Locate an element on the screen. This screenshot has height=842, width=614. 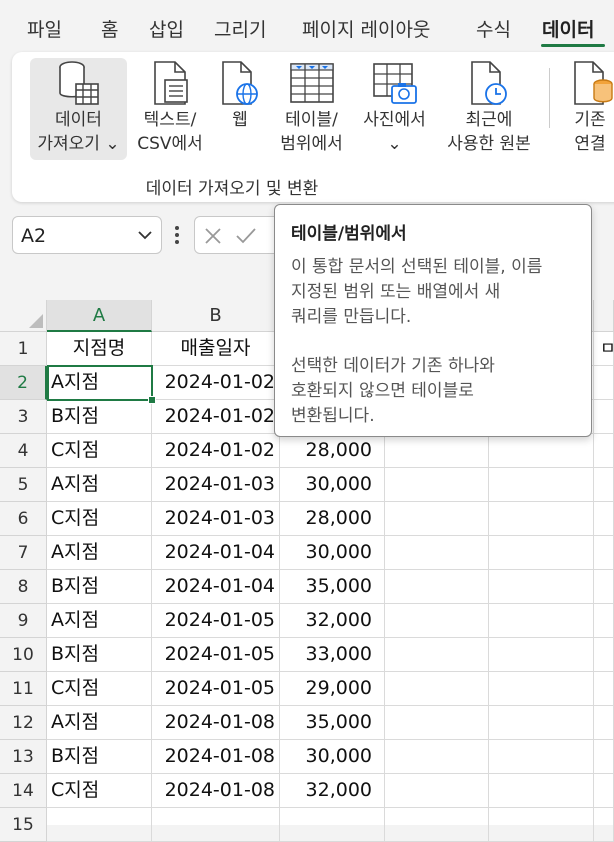
fill-handle is located at coordinates (152, 400).